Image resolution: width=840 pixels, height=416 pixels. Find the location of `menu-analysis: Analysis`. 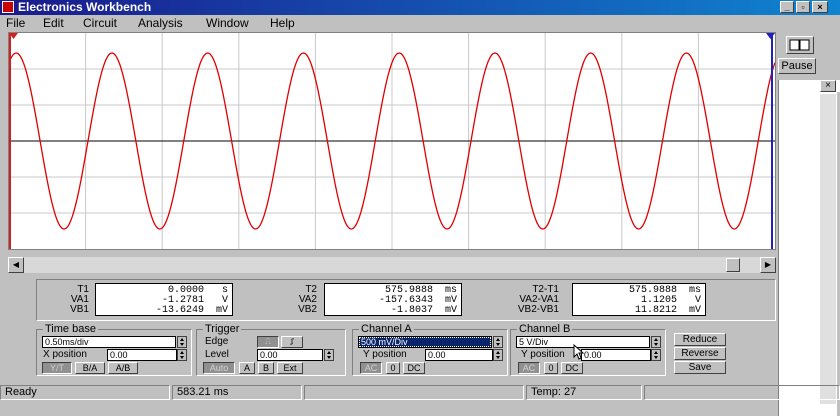

menu-analysis: Analysis is located at coordinates (160, 23).